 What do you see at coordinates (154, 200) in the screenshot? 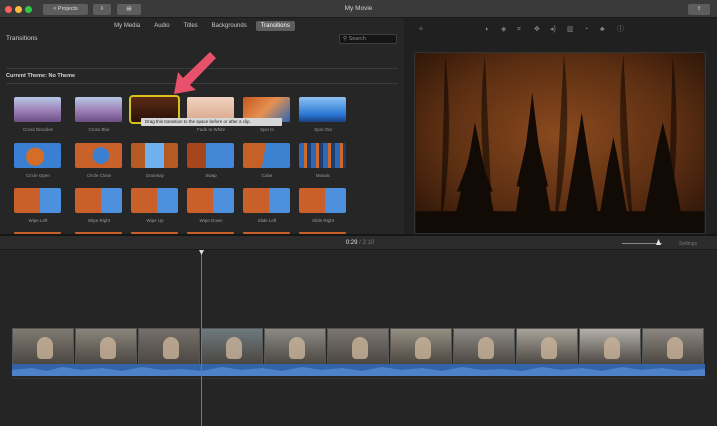
I see `transition-wipe-up` at bounding box center [154, 200].